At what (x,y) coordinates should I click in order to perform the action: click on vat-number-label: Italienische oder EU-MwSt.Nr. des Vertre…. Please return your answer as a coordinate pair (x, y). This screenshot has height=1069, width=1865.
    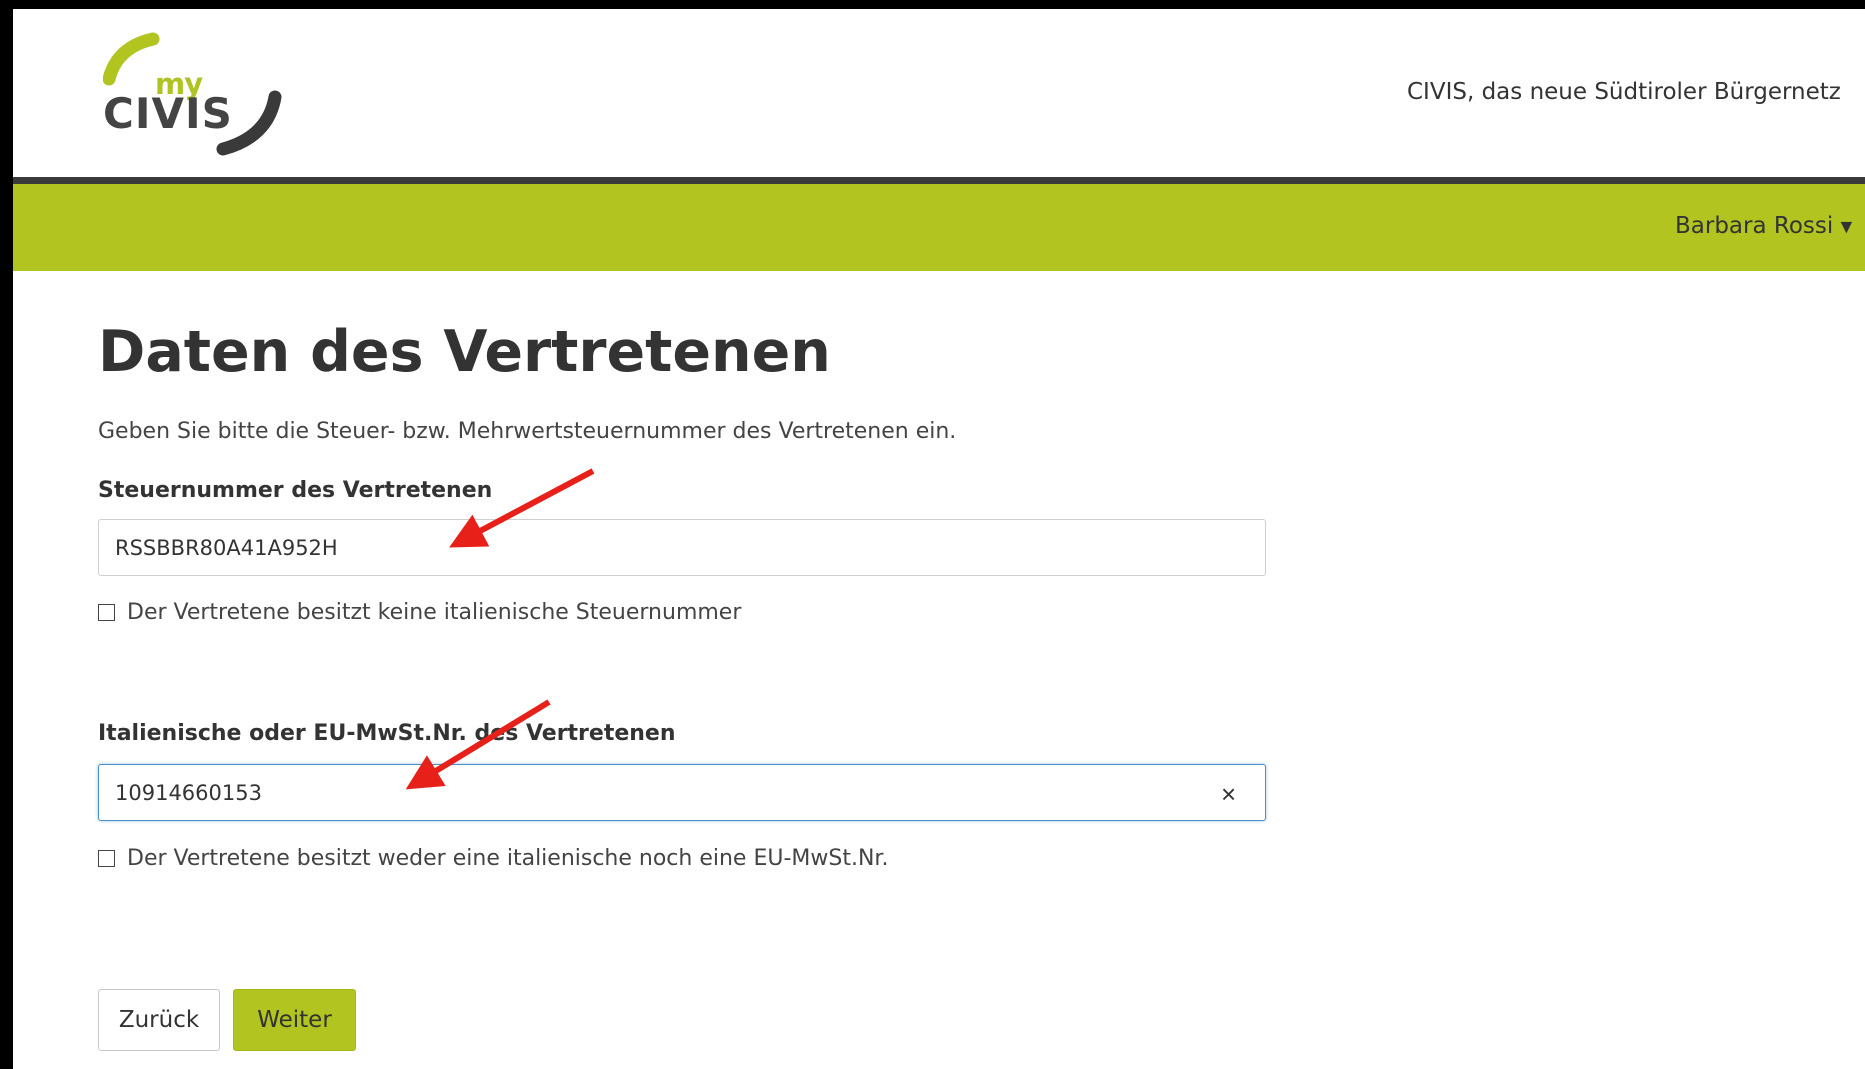
    Looking at the image, I should click on (387, 733).